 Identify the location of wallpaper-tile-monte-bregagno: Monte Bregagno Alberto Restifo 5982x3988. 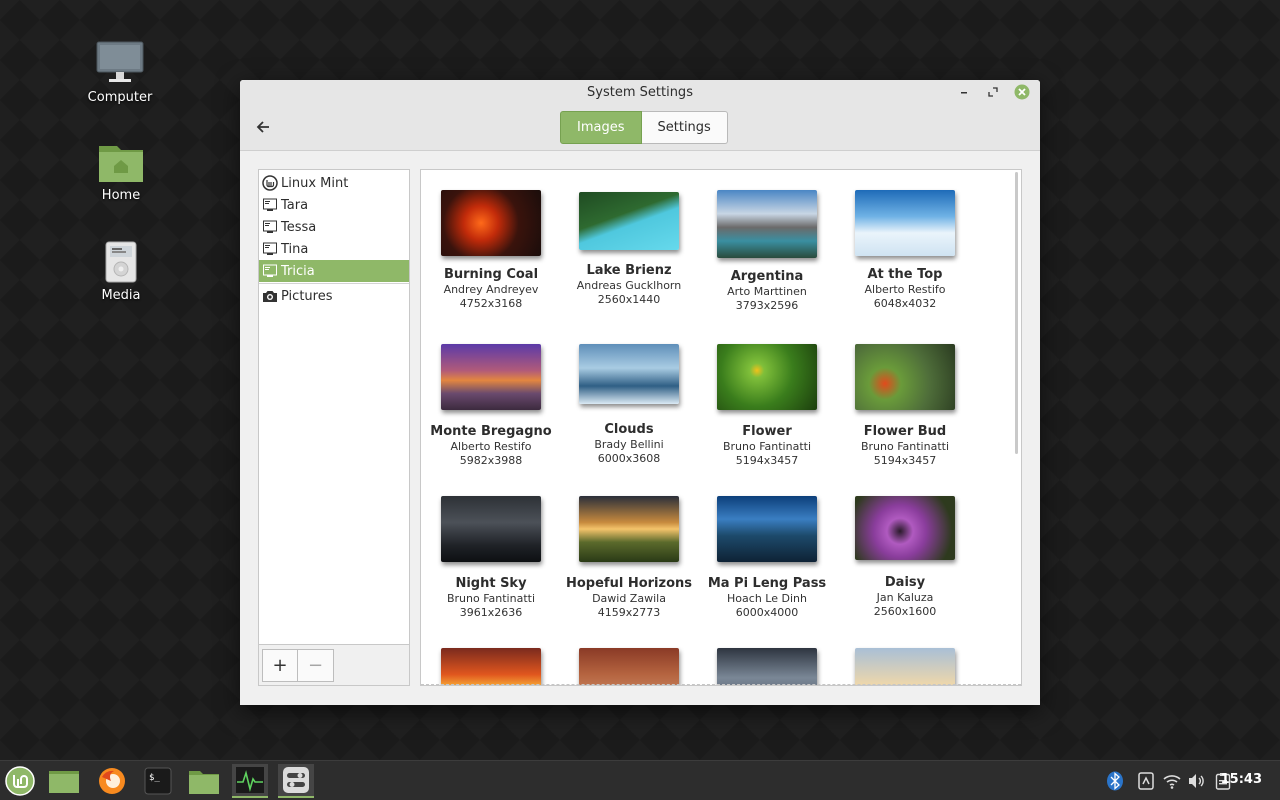
(491, 405).